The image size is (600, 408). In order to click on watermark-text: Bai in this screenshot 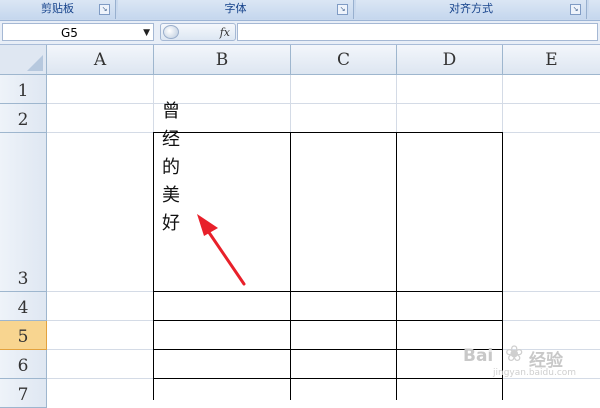, I will do `click(478, 356)`.